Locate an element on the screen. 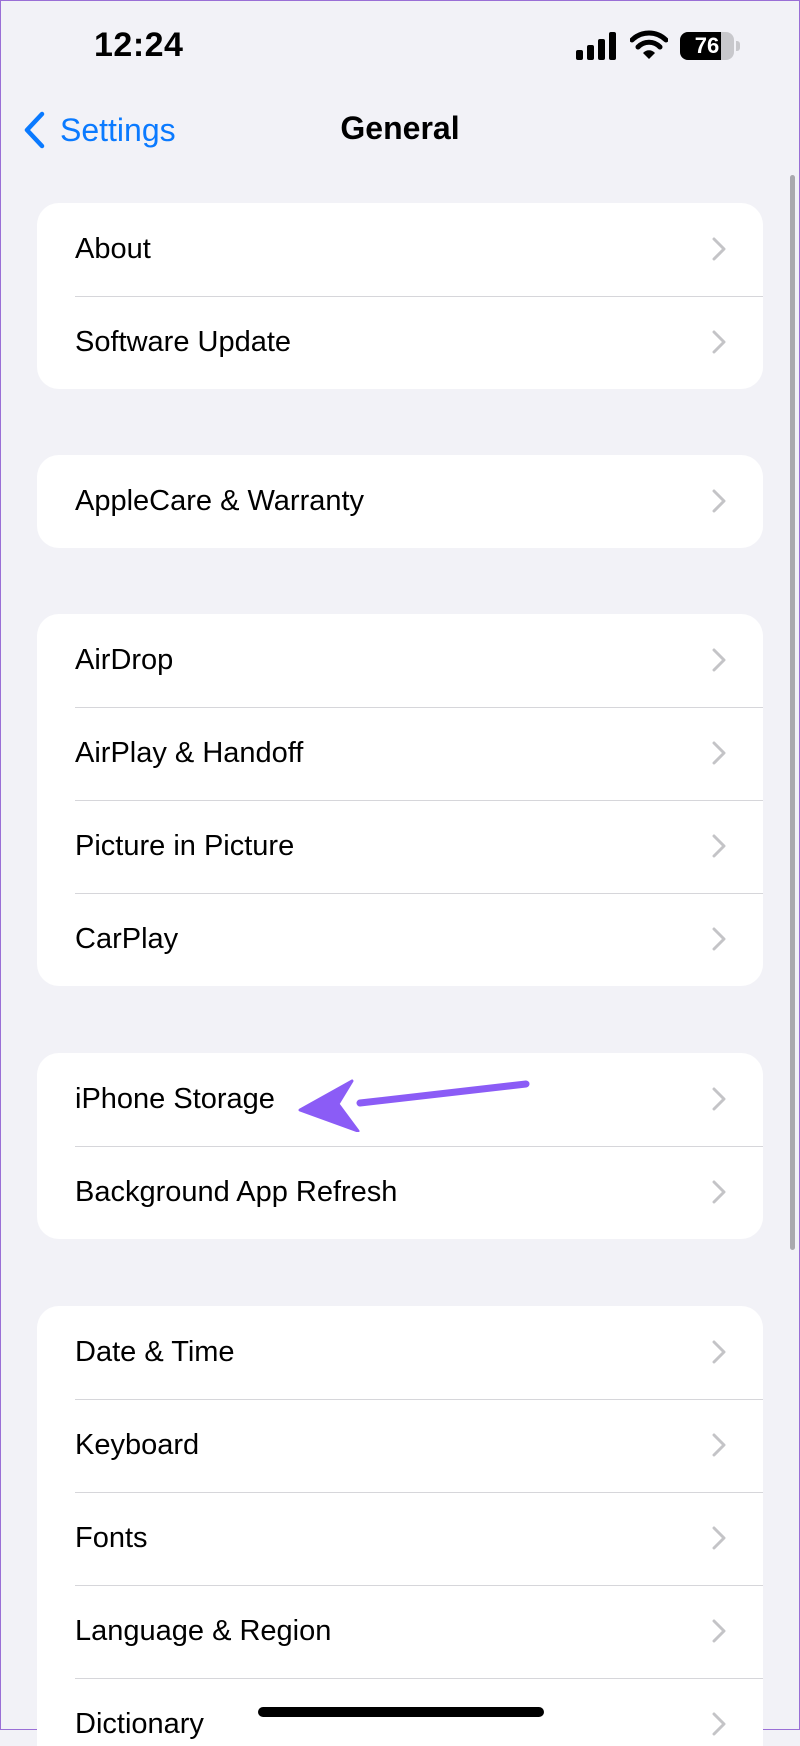 This screenshot has height=1746, width=800. battery-body: 76 is located at coordinates (707, 46).